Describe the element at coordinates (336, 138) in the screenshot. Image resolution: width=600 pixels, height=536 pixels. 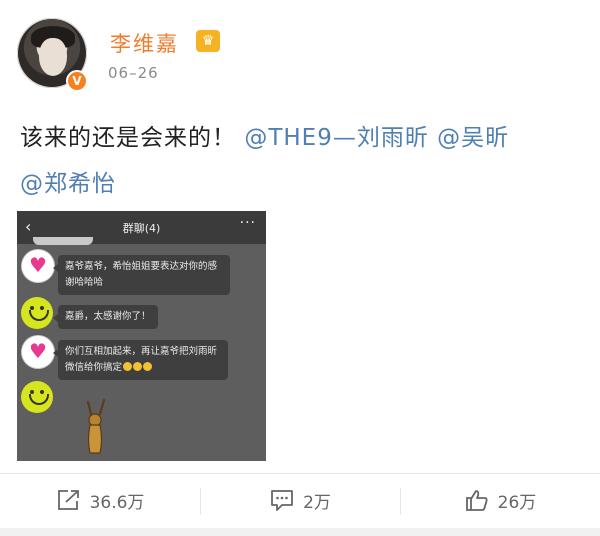
I see `mention-the9-liuyuxin: @THE9—刘雨昕` at that location.